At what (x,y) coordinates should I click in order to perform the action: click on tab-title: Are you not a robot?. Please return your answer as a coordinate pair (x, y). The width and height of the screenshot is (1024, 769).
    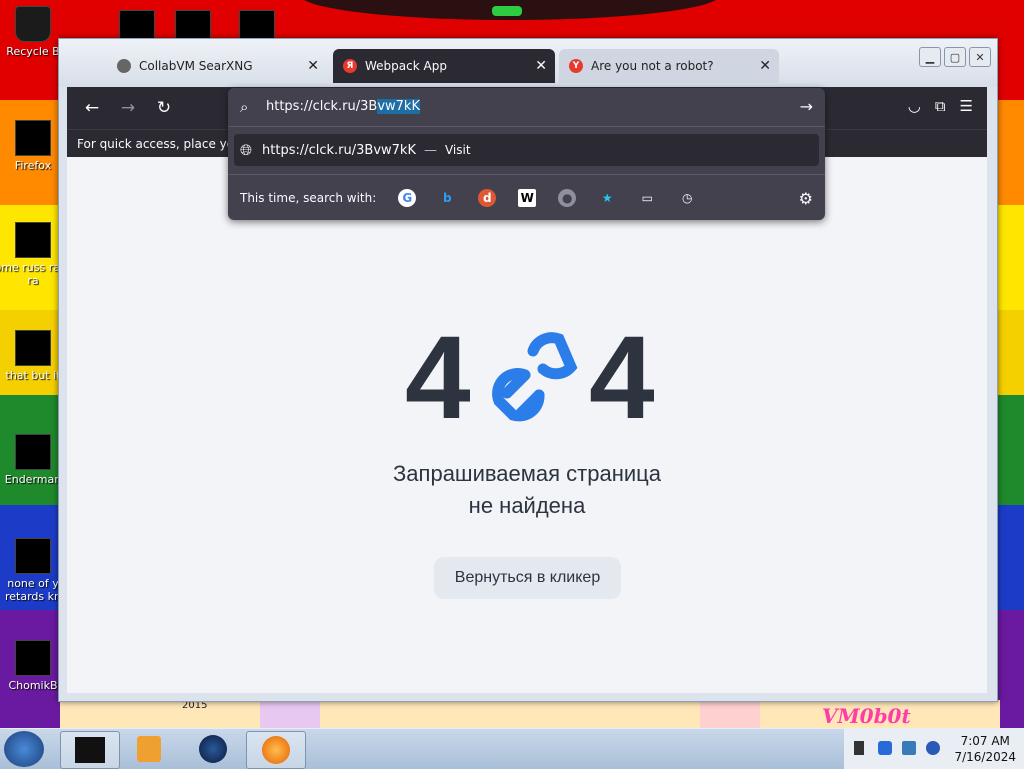
    Looking at the image, I should click on (652, 66).